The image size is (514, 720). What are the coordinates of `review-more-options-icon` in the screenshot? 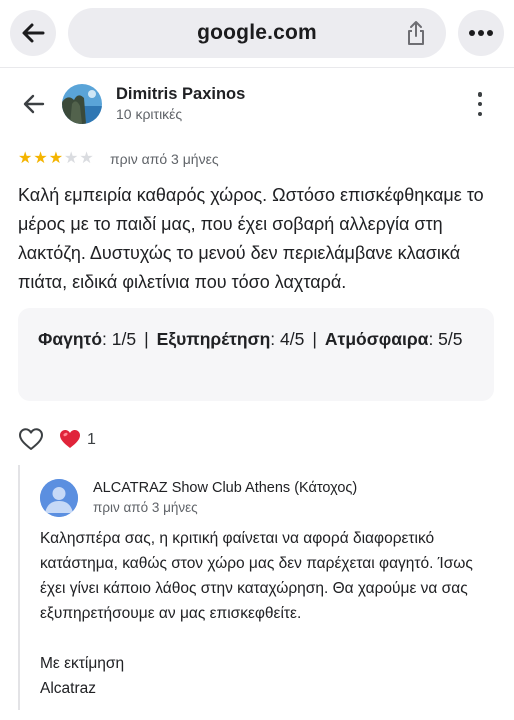 It's located at (480, 104).